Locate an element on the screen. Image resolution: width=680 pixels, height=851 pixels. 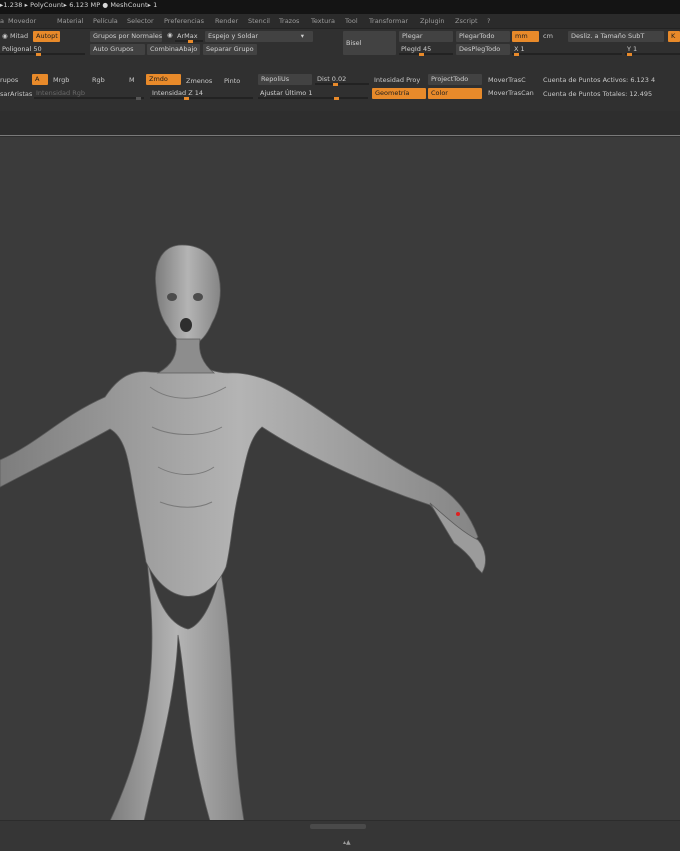
rgb-button: Rgb is located at coordinates (98, 80).